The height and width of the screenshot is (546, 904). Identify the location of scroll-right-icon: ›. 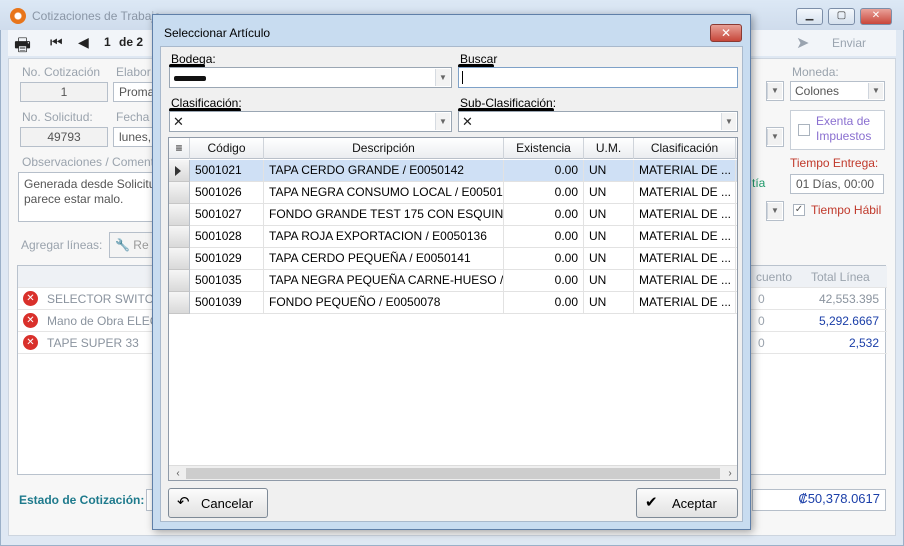
(730, 473).